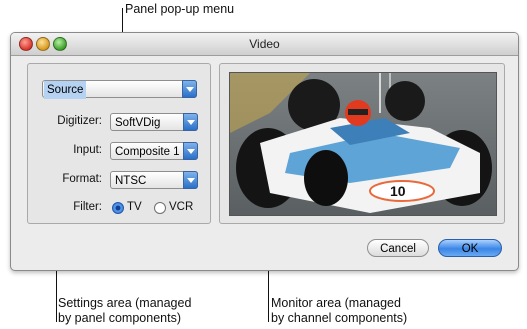 The height and width of the screenshot is (329, 527). Describe the element at coordinates (134, 207) in the screenshot. I see `filter-radio-tv-label: TV` at that location.